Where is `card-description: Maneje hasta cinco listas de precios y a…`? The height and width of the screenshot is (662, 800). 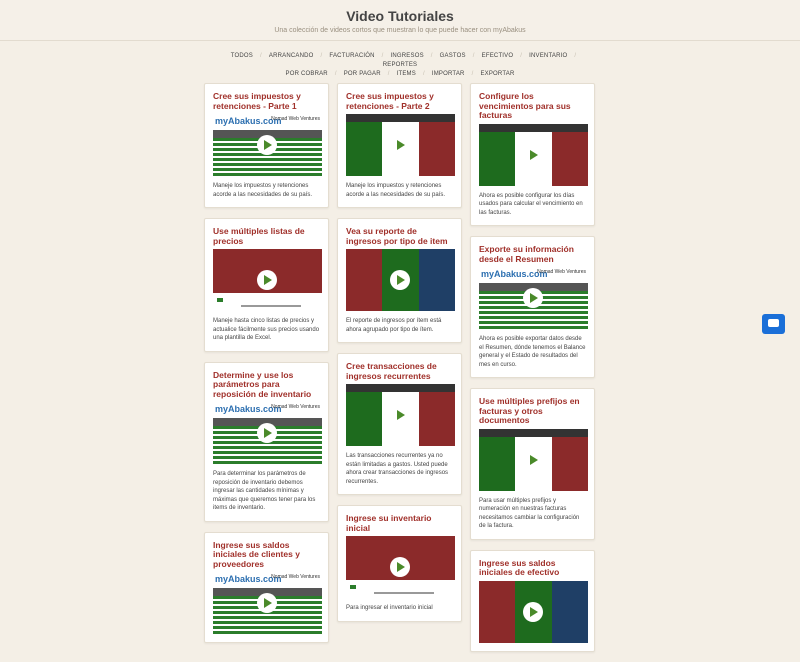
card-description: Maneje hasta cinco listas de precios y a… is located at coordinates (266, 329).